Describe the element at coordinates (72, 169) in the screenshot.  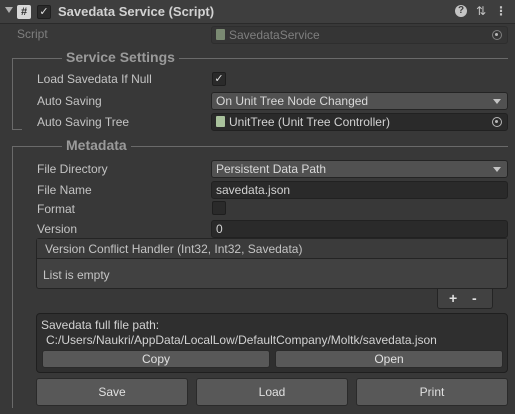
I see `file-directory-label: File Directory` at that location.